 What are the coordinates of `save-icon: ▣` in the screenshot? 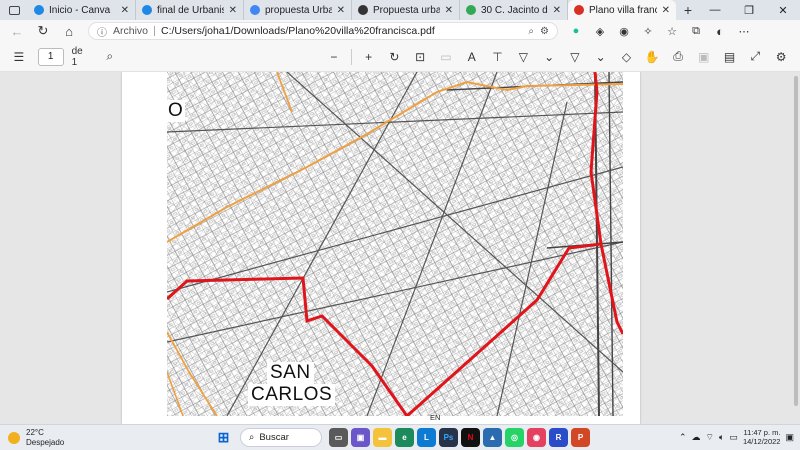 It's located at (704, 57).